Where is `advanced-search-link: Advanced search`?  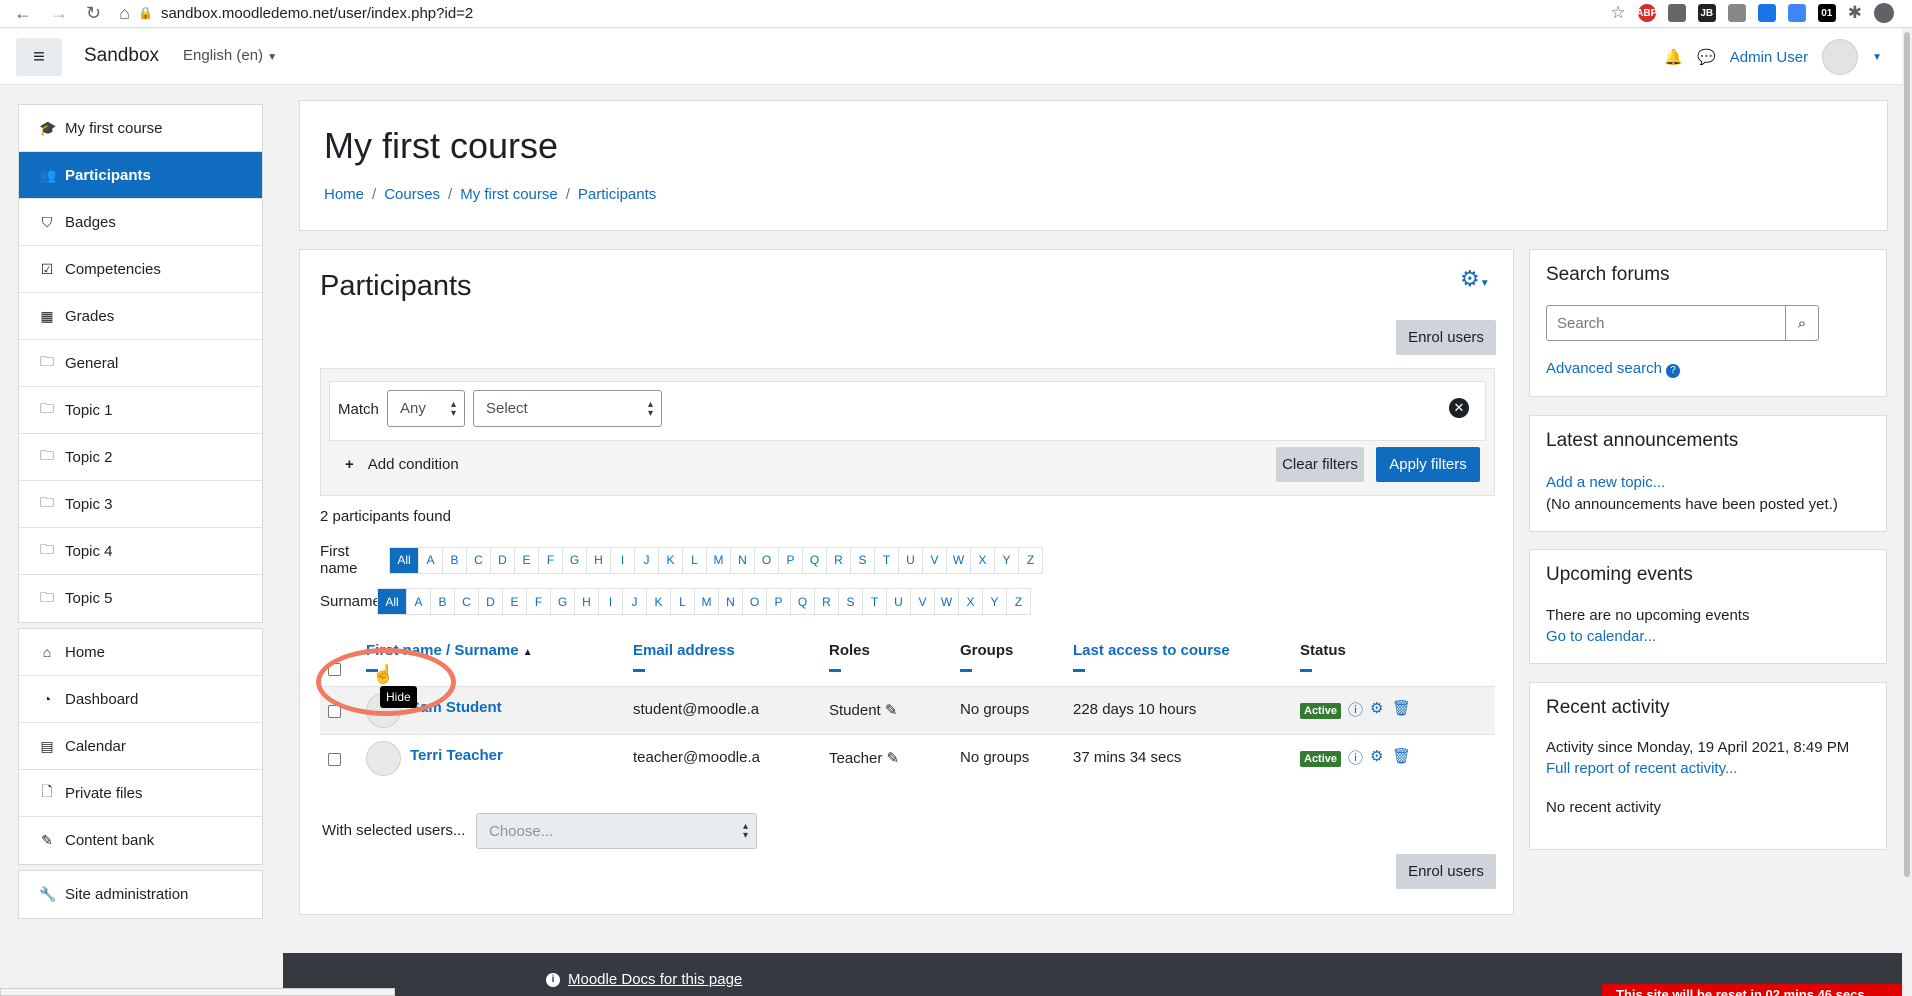 advanced-search-link: Advanced search is located at coordinates (1604, 368).